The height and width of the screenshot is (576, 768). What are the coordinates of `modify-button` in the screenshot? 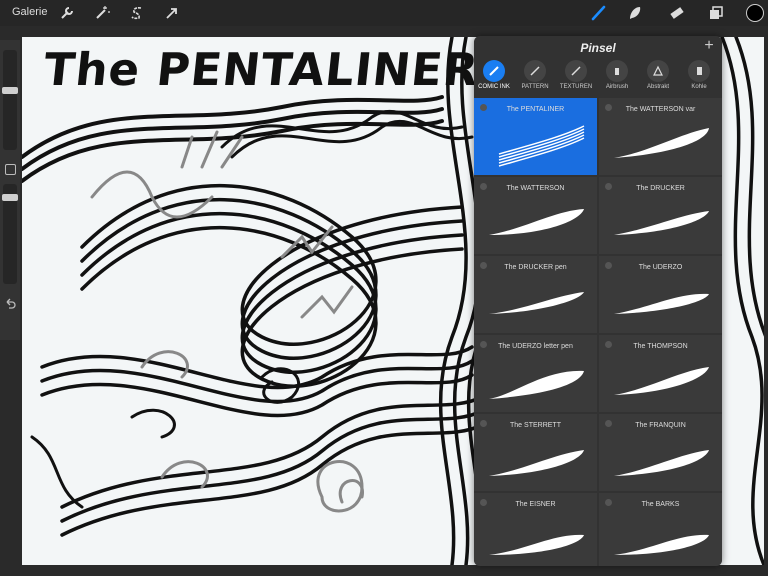 It's located at (10, 169).